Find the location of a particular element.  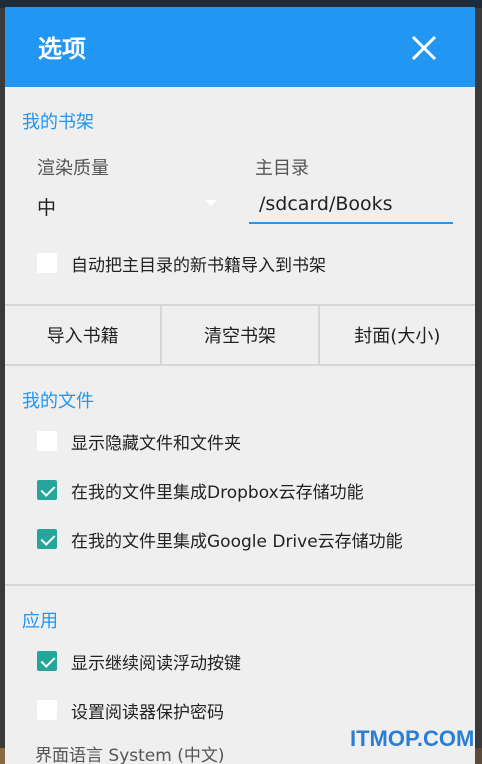

chevron-down-icon is located at coordinates (211, 203).